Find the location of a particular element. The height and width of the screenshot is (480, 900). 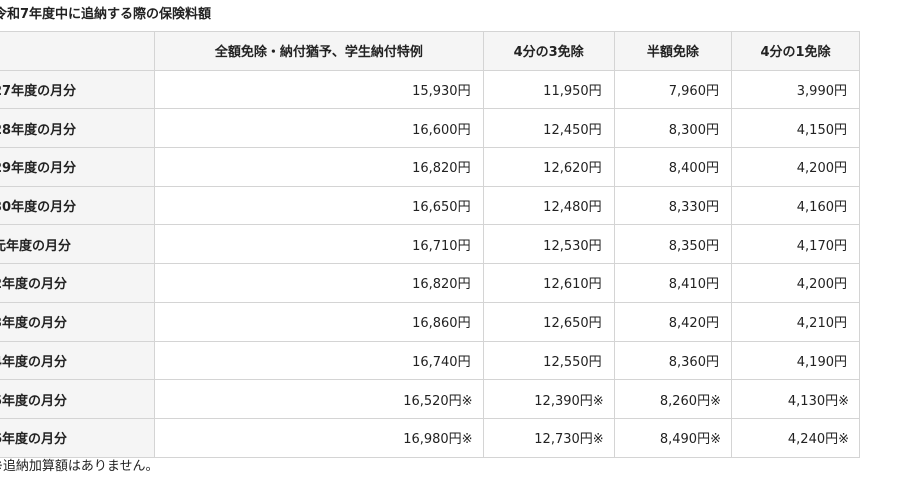

fee-cell: 8,350円 is located at coordinates (672, 244).